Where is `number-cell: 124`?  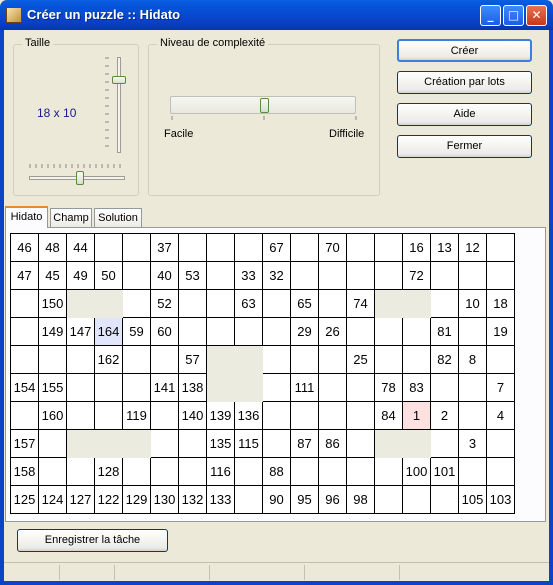
number-cell: 124 is located at coordinates (52, 499).